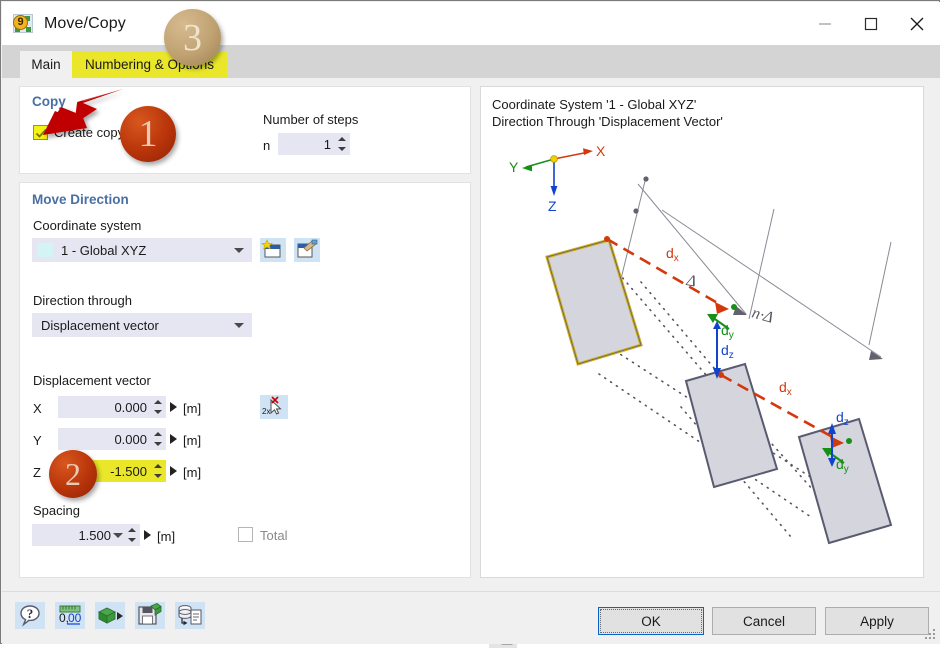 The image size is (940, 651). I want to click on direction-through-value: Displacement vector, so click(100, 325).